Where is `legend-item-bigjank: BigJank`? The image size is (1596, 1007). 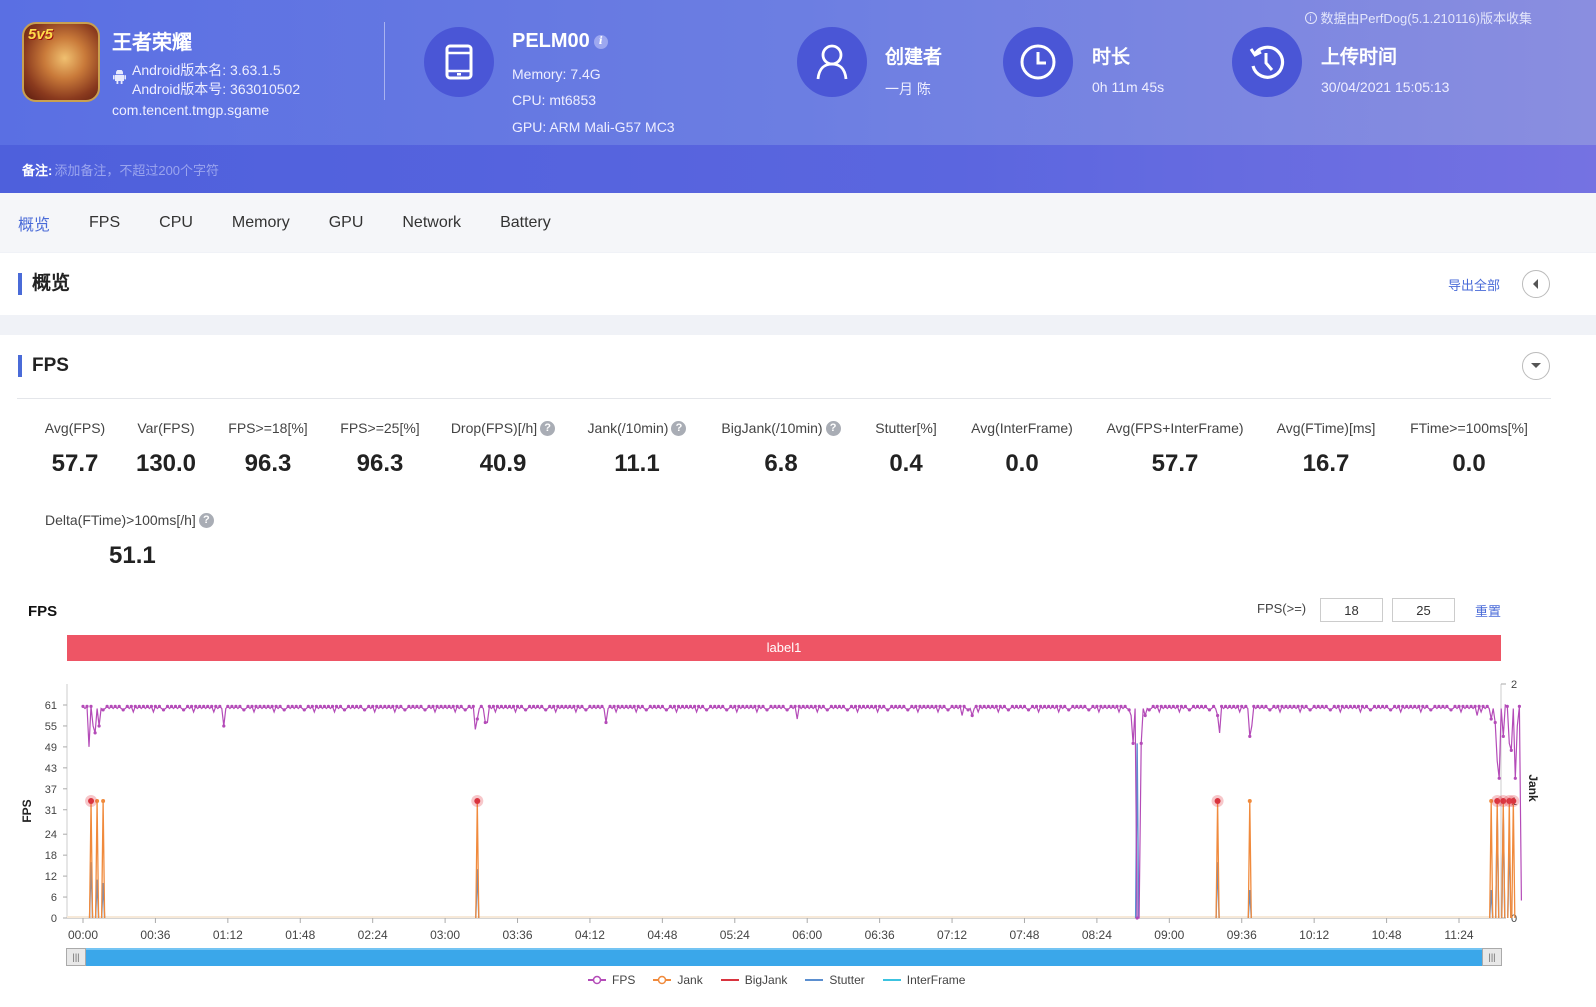 legend-item-bigjank: BigJank is located at coordinates (754, 980).